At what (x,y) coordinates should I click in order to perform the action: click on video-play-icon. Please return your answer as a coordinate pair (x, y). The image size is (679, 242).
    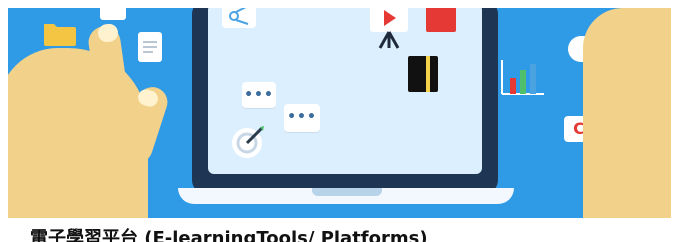
    Looking at the image, I should click on (389, 30).